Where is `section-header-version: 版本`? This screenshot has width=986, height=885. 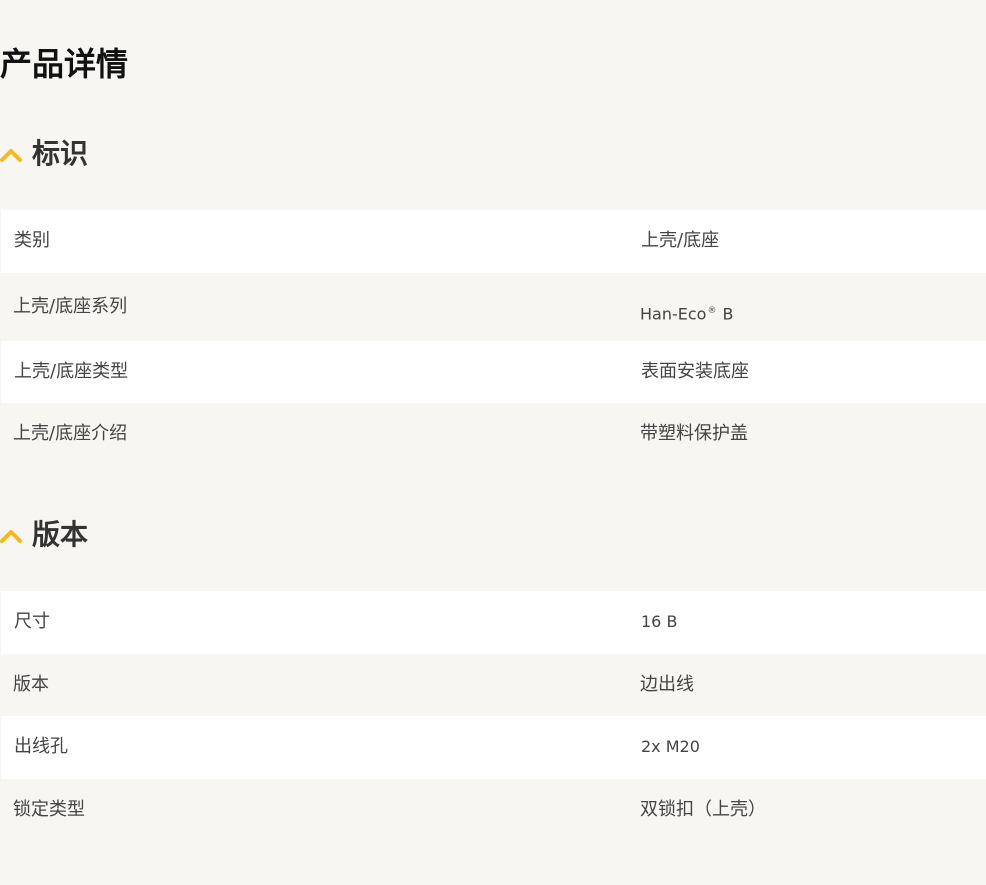
section-header-version: 版本 is located at coordinates (44, 535).